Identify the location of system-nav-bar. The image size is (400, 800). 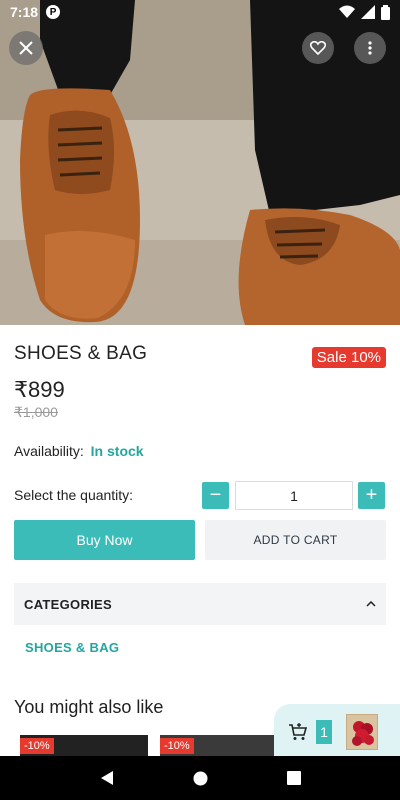
(200, 778).